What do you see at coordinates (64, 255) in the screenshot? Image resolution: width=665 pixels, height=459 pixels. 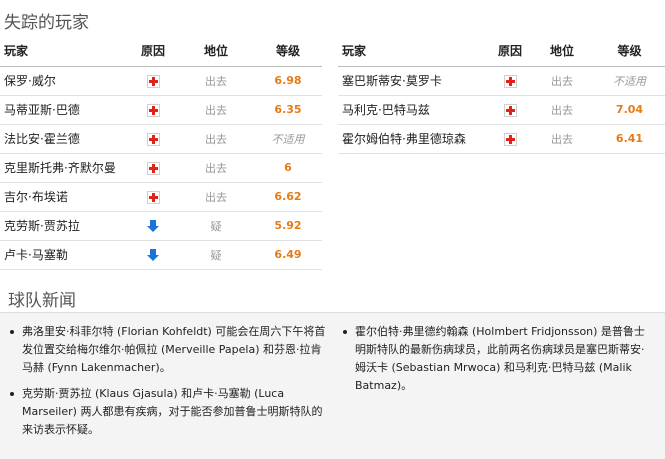 I see `player-name: 卢卡·马塞勒` at bounding box center [64, 255].